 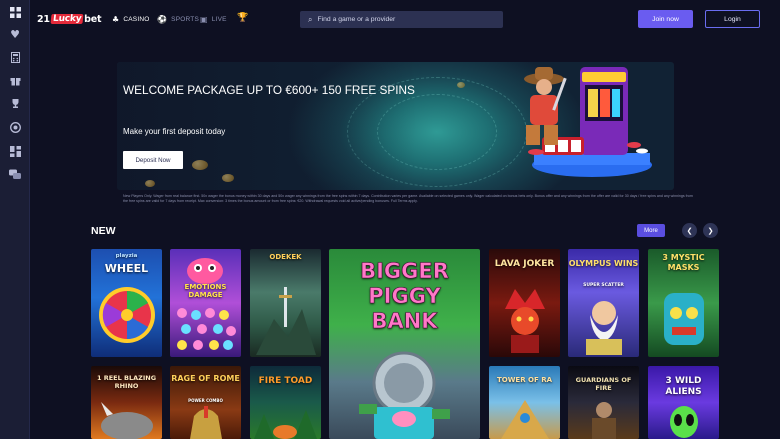 I want to click on game-badge: SUPER SCATTER, so click(x=603, y=285).